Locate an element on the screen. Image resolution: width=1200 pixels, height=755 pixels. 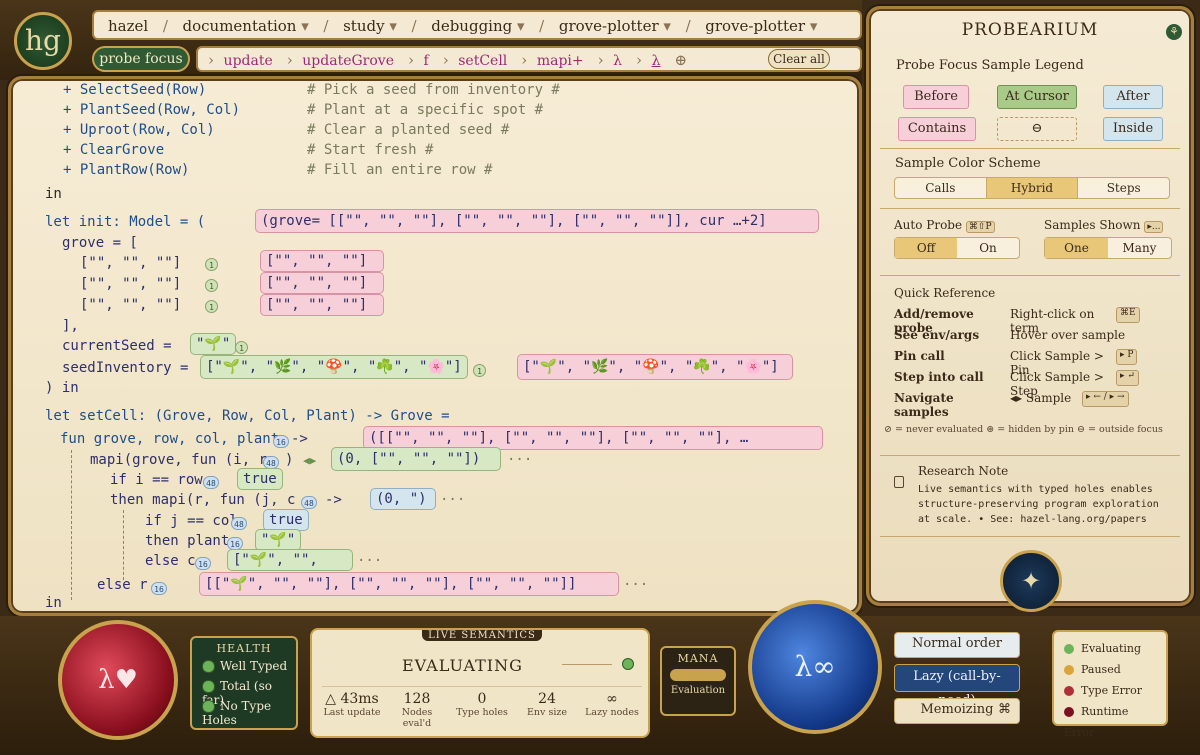
scheme-calls: Calls is located at coordinates (940, 188).